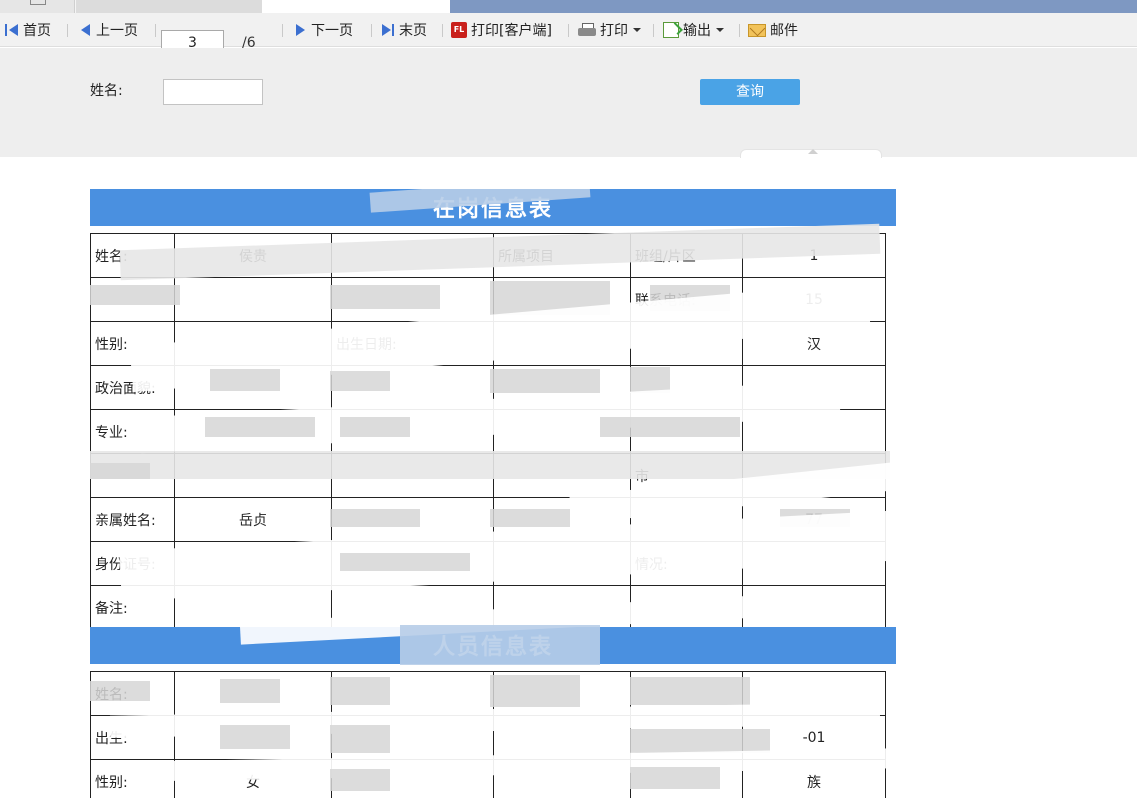  What do you see at coordinates (253, 778) in the screenshot?
I see `field-value-cell: 女` at bounding box center [253, 778].